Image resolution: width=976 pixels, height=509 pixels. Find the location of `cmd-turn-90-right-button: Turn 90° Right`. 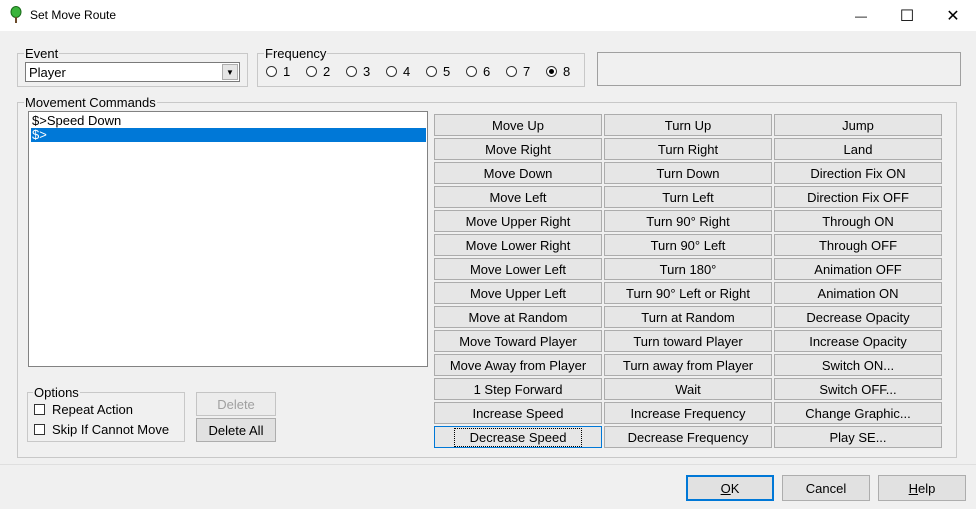

cmd-turn-90-right-button: Turn 90° Right is located at coordinates (688, 221).